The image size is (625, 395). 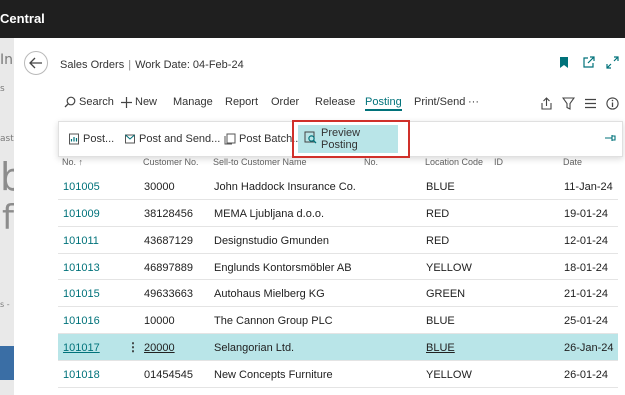 I want to click on cell-date: 26-01-24, so click(x=586, y=374).